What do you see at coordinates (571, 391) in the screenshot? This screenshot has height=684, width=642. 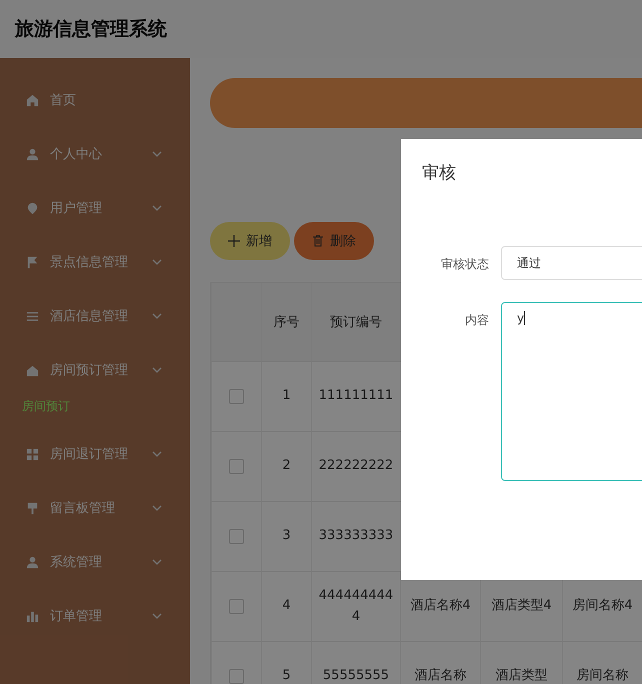 I see `content-textarea: y` at bounding box center [571, 391].